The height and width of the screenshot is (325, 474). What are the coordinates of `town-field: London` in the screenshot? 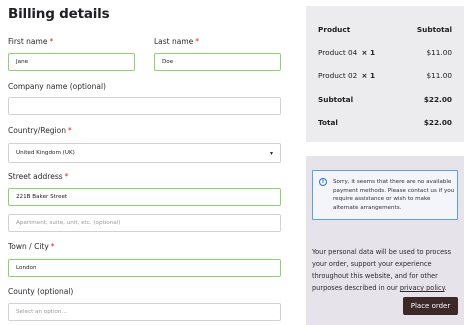 It's located at (144, 268).